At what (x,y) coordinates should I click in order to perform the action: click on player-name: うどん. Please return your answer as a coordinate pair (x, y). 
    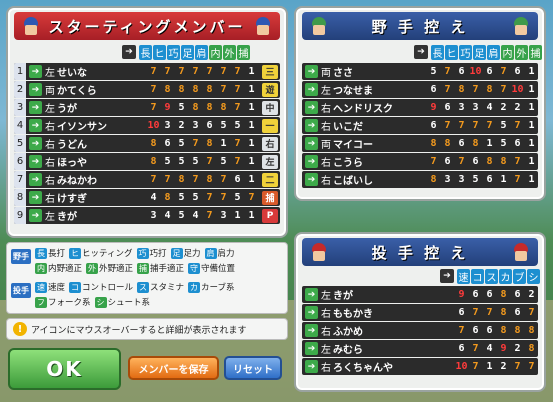
    Looking at the image, I should click on (102, 143).